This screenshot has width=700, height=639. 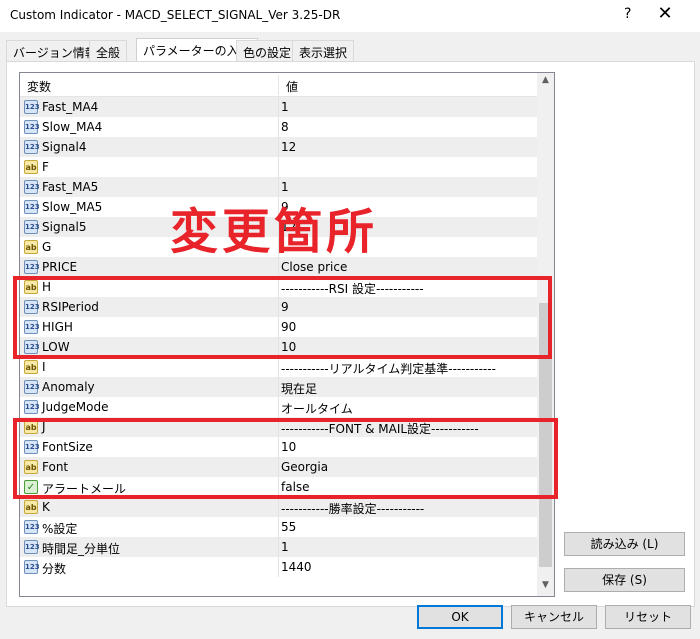 I want to click on parameter-name: LOW, so click(x=56, y=347).